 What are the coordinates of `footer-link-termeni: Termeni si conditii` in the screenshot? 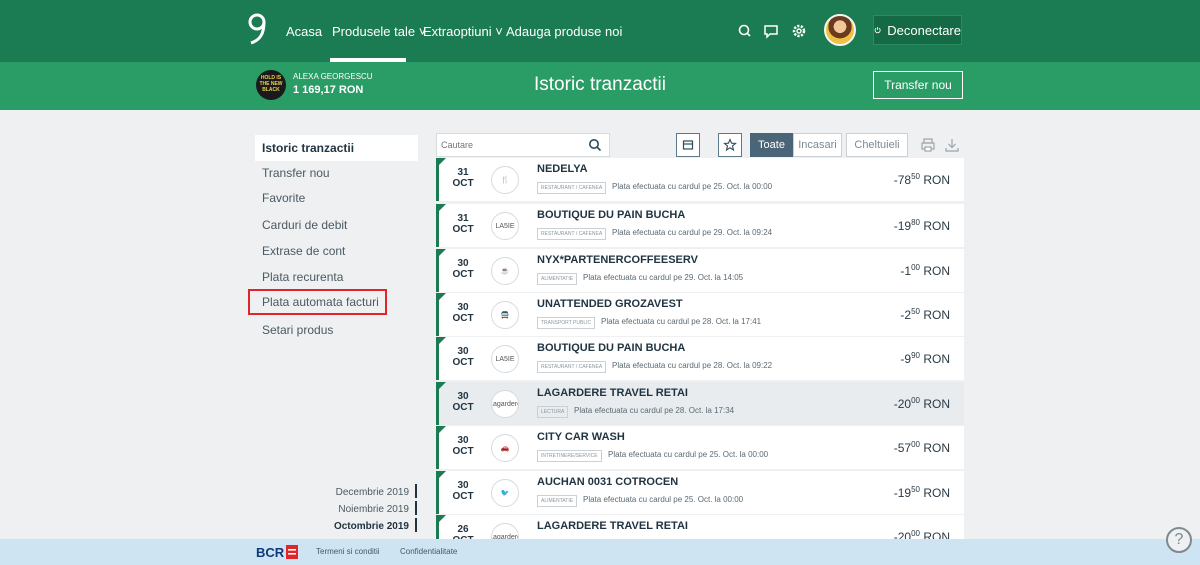 It's located at (348, 551).